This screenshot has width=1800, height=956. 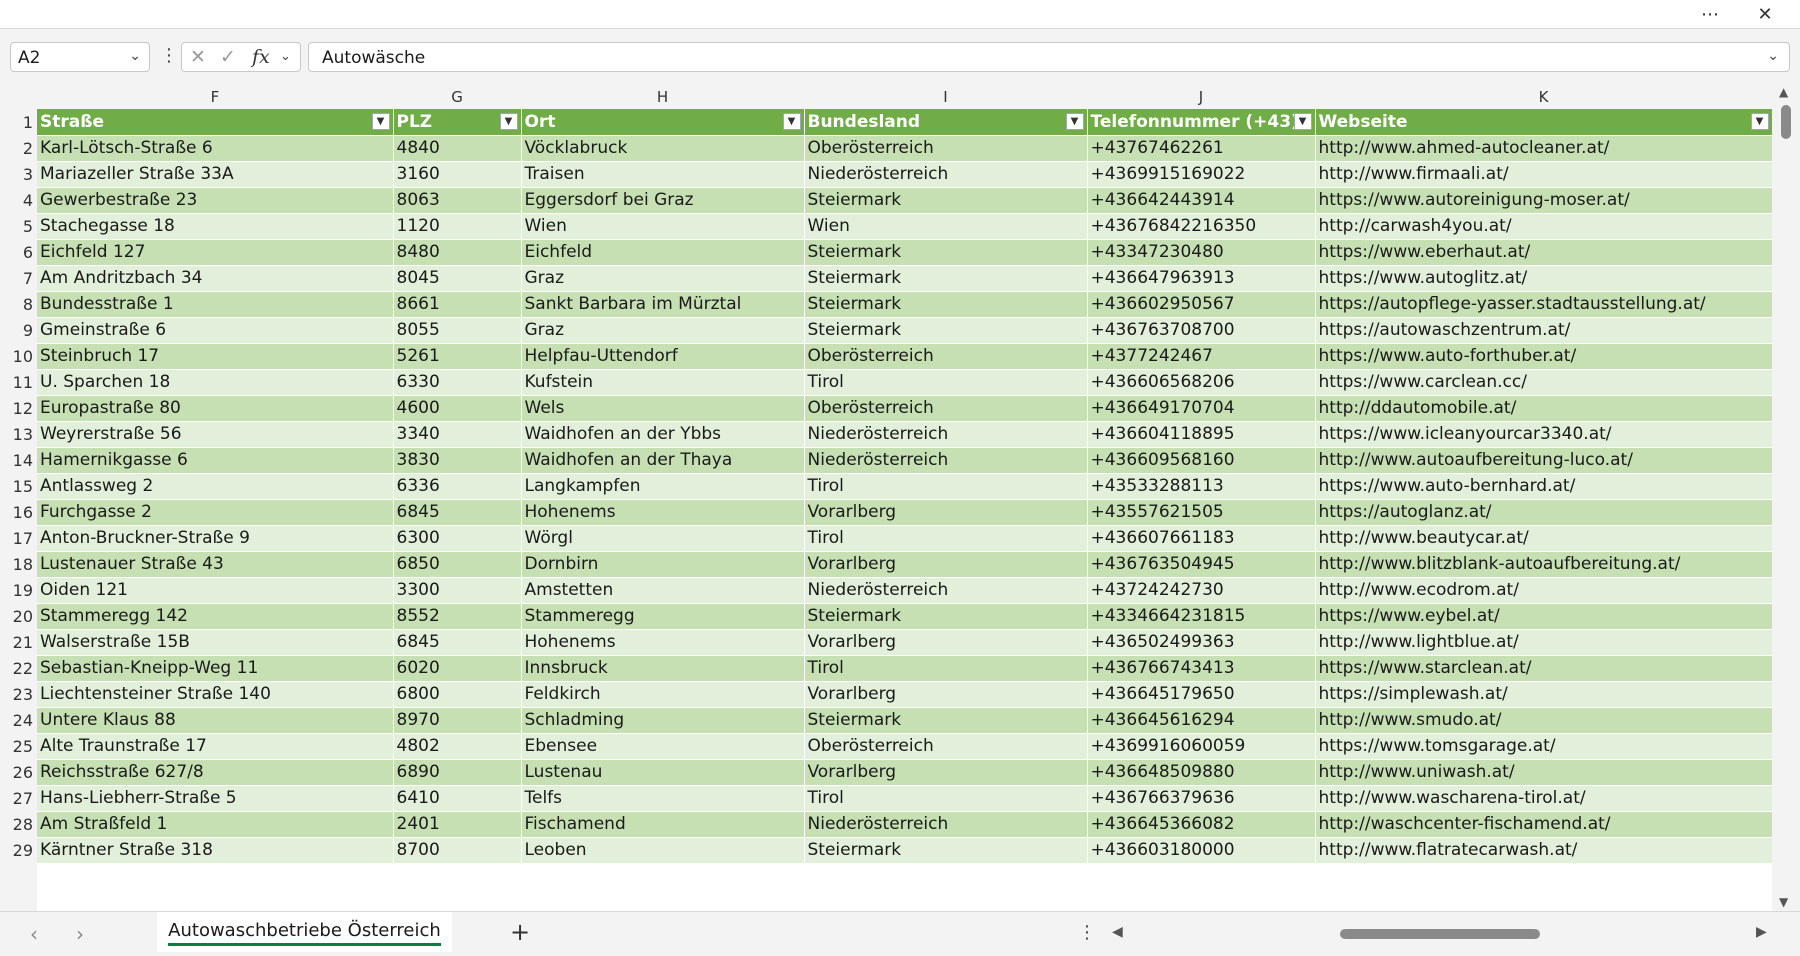 I want to click on header-cell: PLZ ▼, so click(x=457, y=122).